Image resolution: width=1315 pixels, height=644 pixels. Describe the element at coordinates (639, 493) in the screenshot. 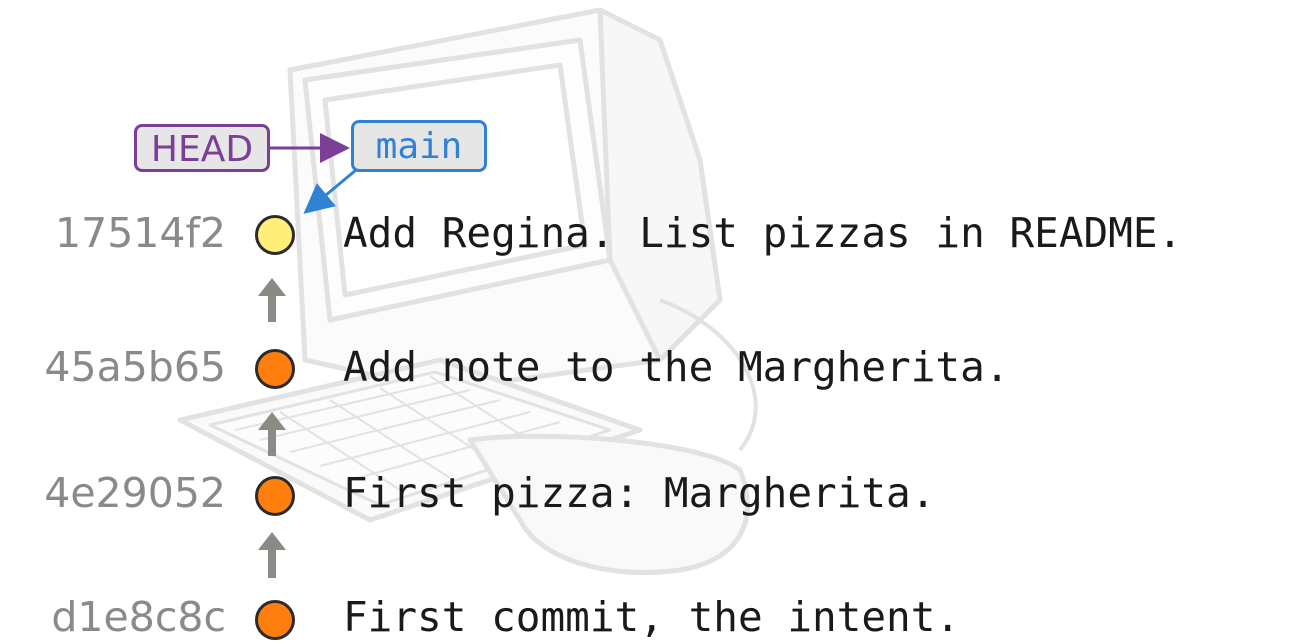

I see `commit-message: First pizza: Margherita.` at that location.